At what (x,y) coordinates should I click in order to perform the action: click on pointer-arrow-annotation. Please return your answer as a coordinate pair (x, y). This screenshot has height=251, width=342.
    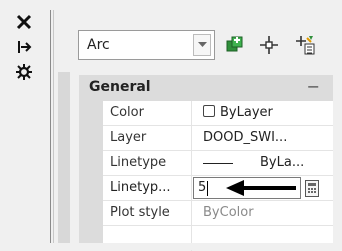
    Looking at the image, I should click on (261, 188).